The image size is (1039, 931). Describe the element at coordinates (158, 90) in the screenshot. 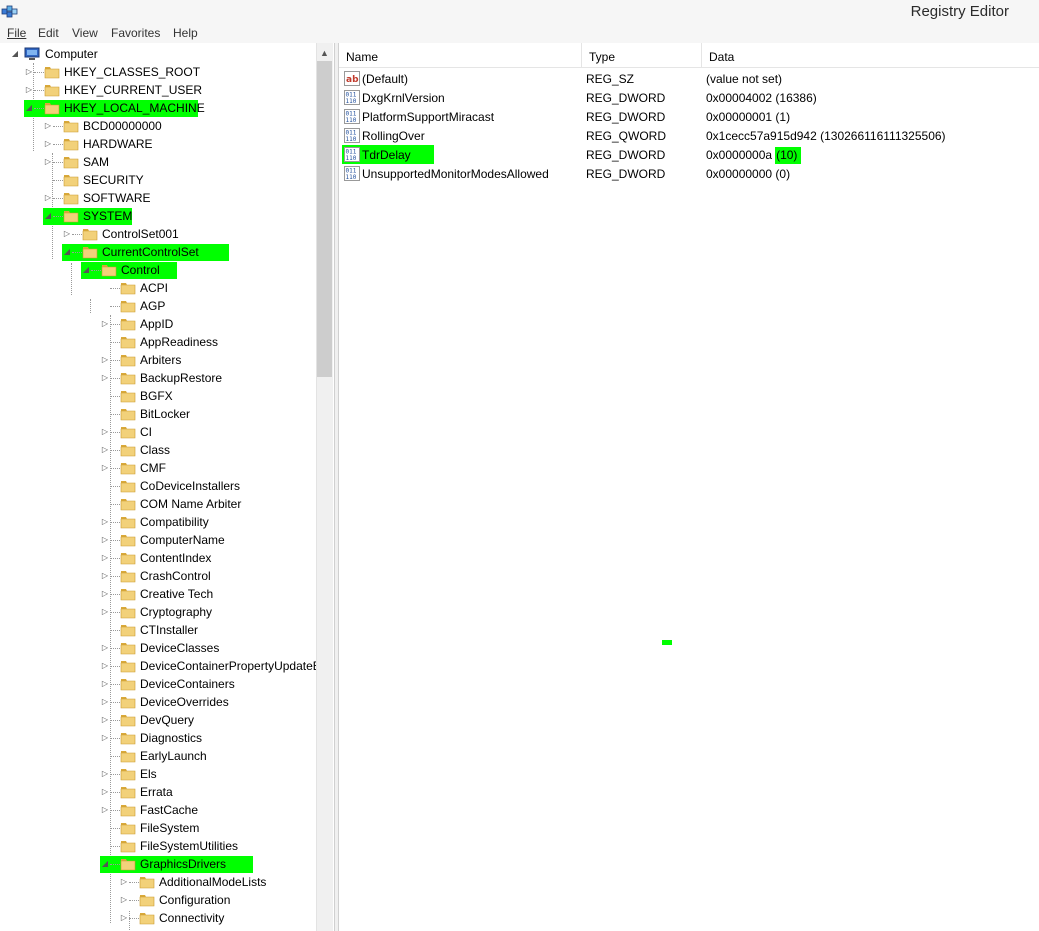

I see `tree-item: ▷ HKEY_CURRENT_USER` at that location.